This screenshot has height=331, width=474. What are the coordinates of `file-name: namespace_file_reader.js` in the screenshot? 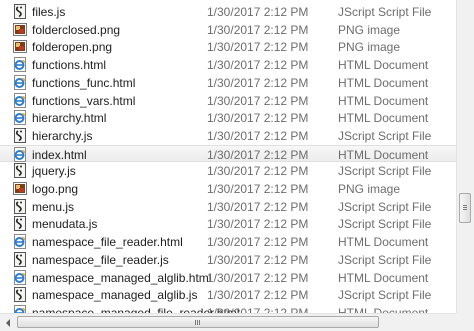 It's located at (100, 259).